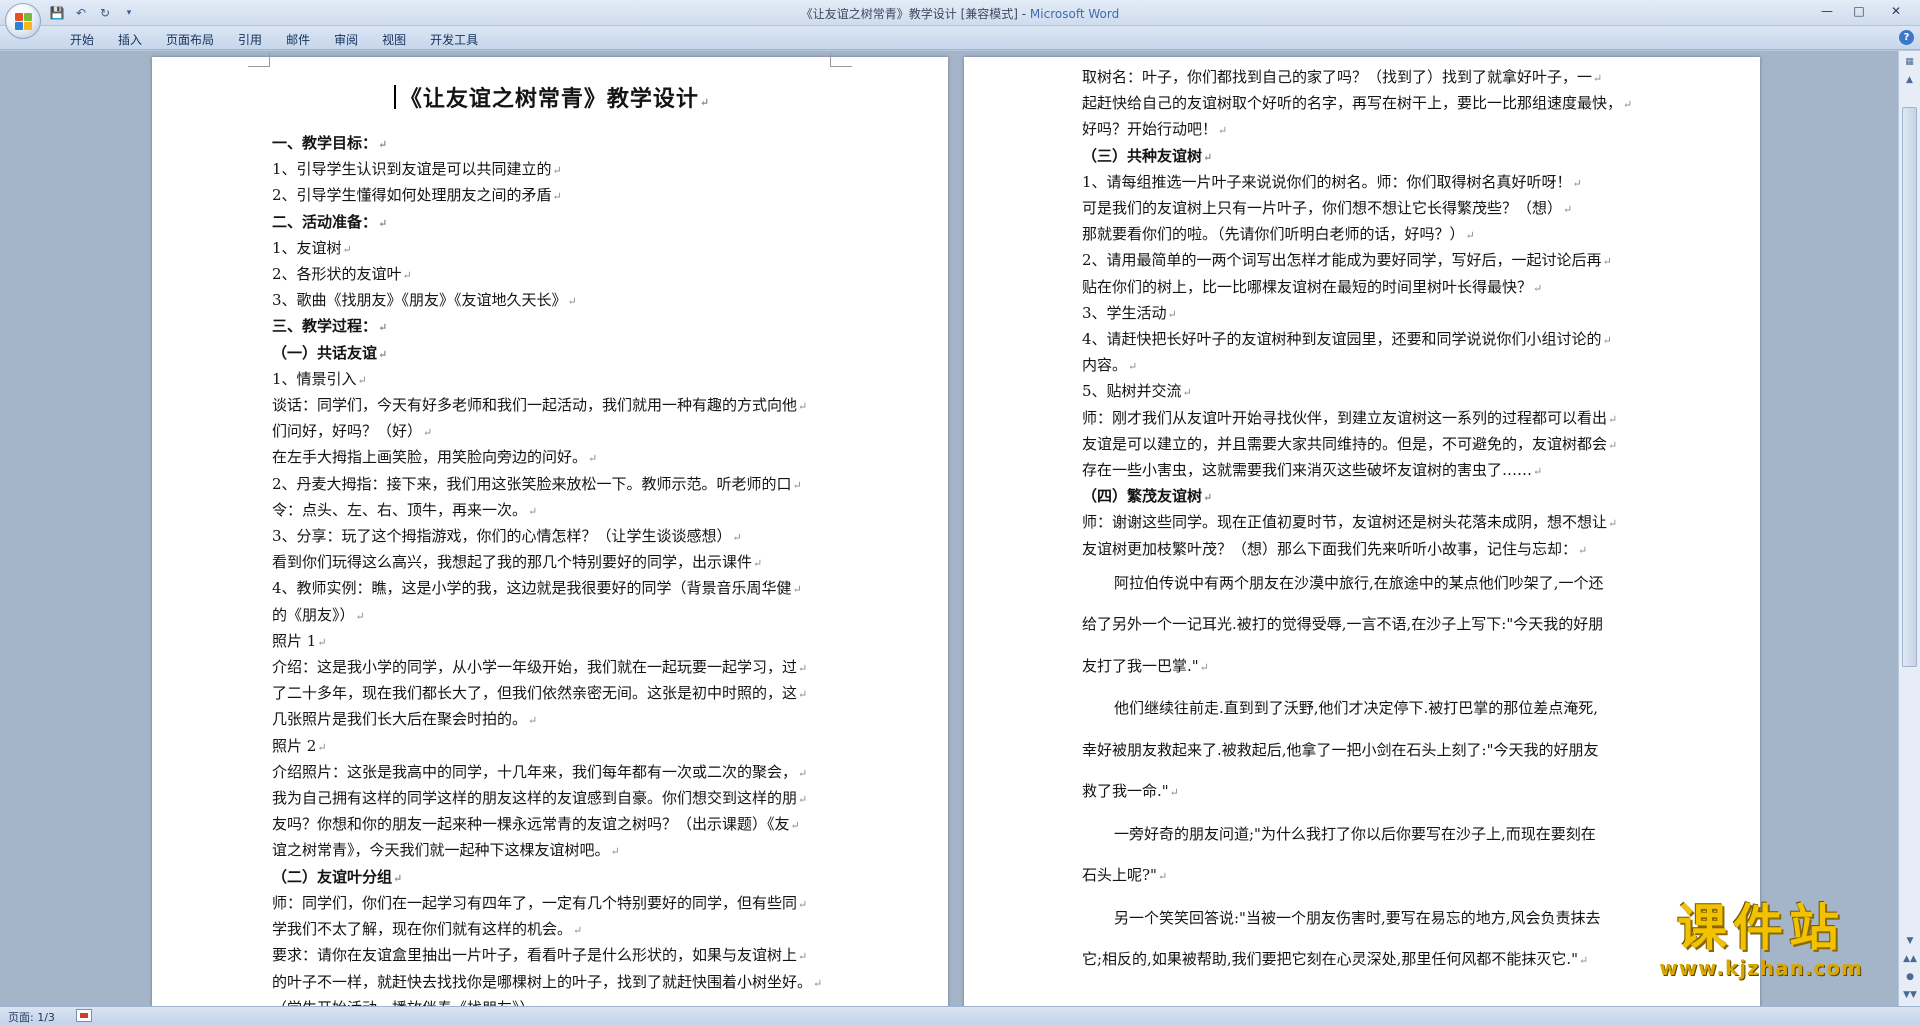 Image resolution: width=1920 pixels, height=1025 pixels. I want to click on line-text: （学生开始活动，播放伴奏《找朋友》）, so click(403, 1002).